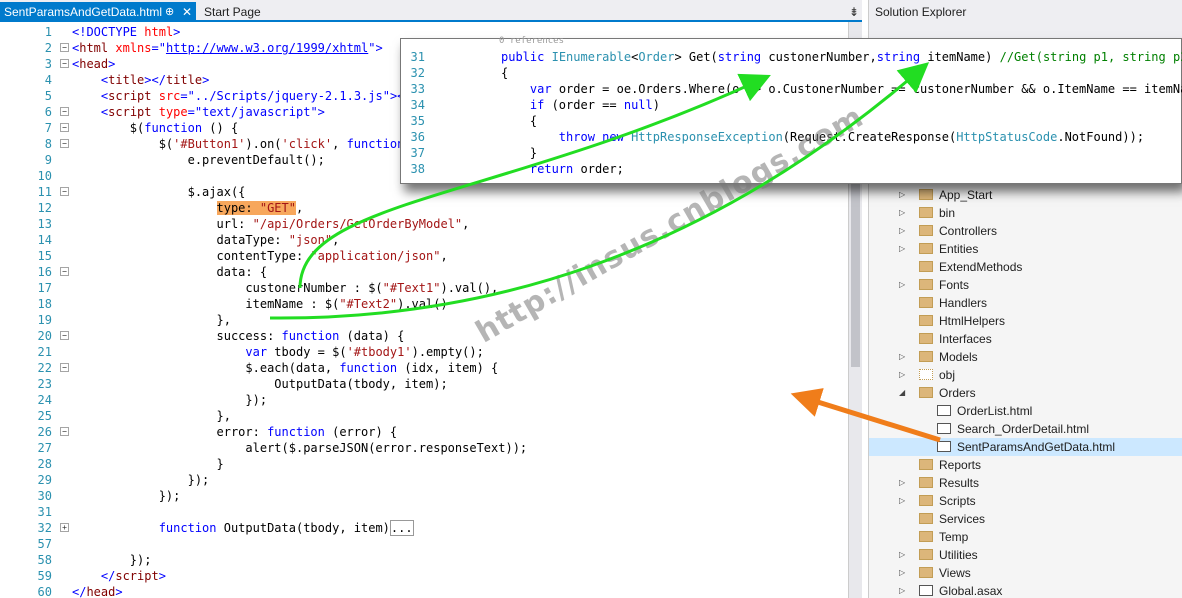 This screenshot has height=598, width=1182. What do you see at coordinates (93, 64) in the screenshot?
I see `code-line: <head>` at bounding box center [93, 64].